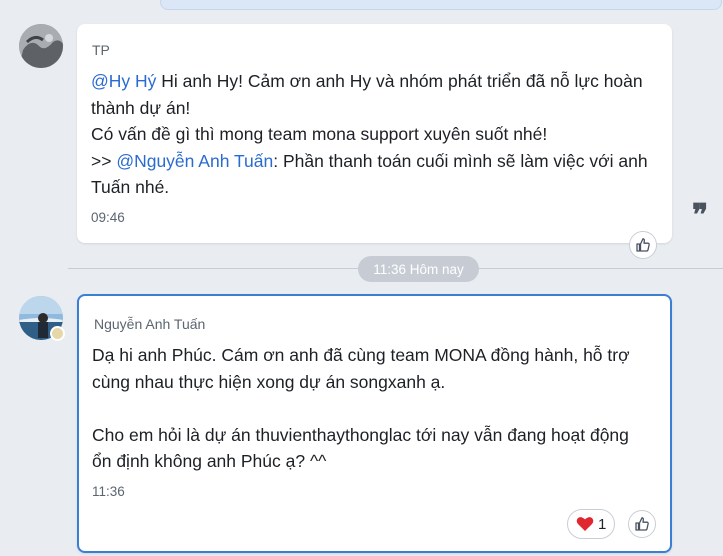 The width and height of the screenshot is (723, 556). I want to click on message-line, so click(361, 408).